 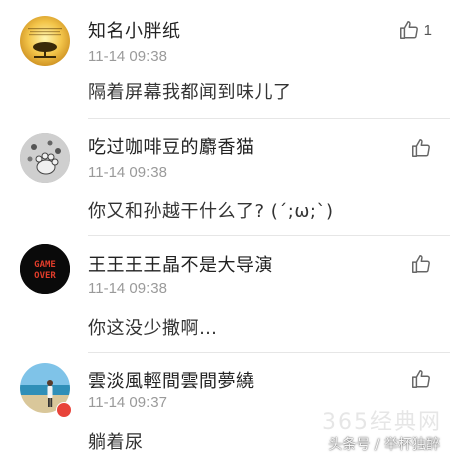 I want to click on user-avatar: GAME OVER, so click(x=45, y=269).